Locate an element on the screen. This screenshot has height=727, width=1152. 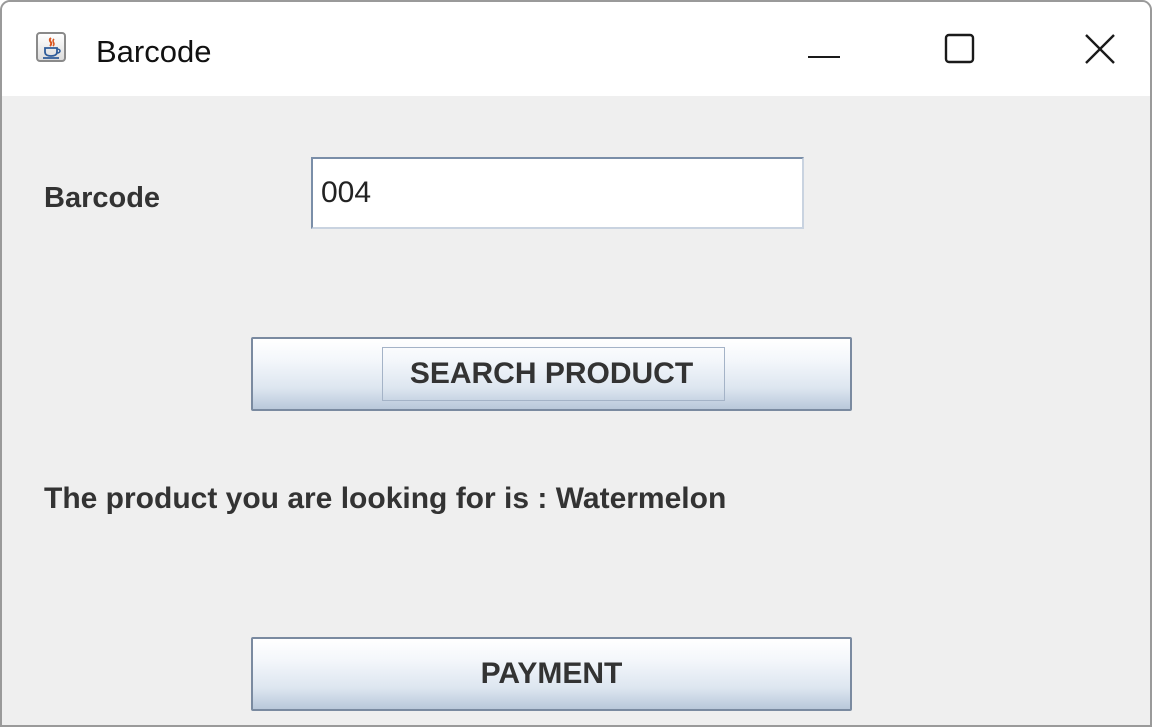
payment-button: PAYMENT is located at coordinates (551, 674).